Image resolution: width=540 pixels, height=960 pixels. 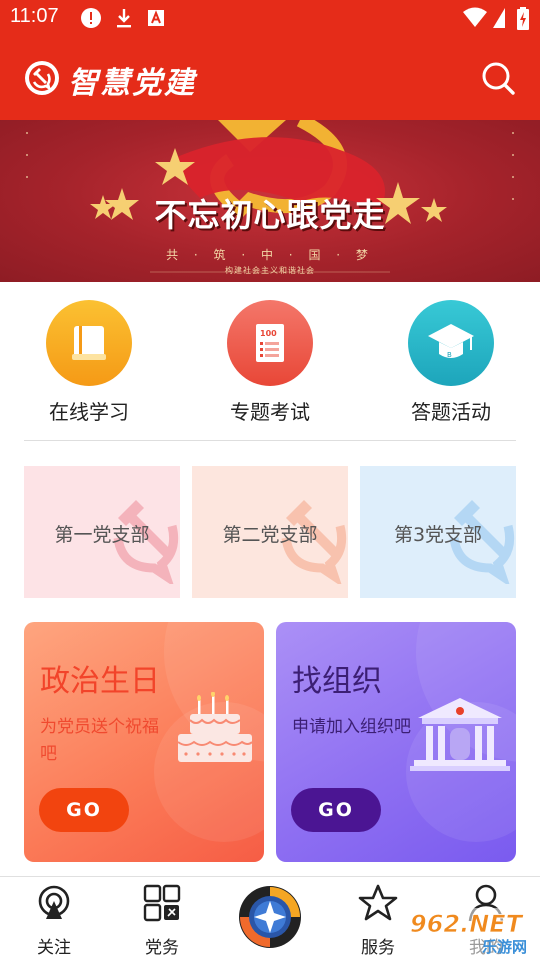 I want to click on search-icon, so click(x=498, y=78).